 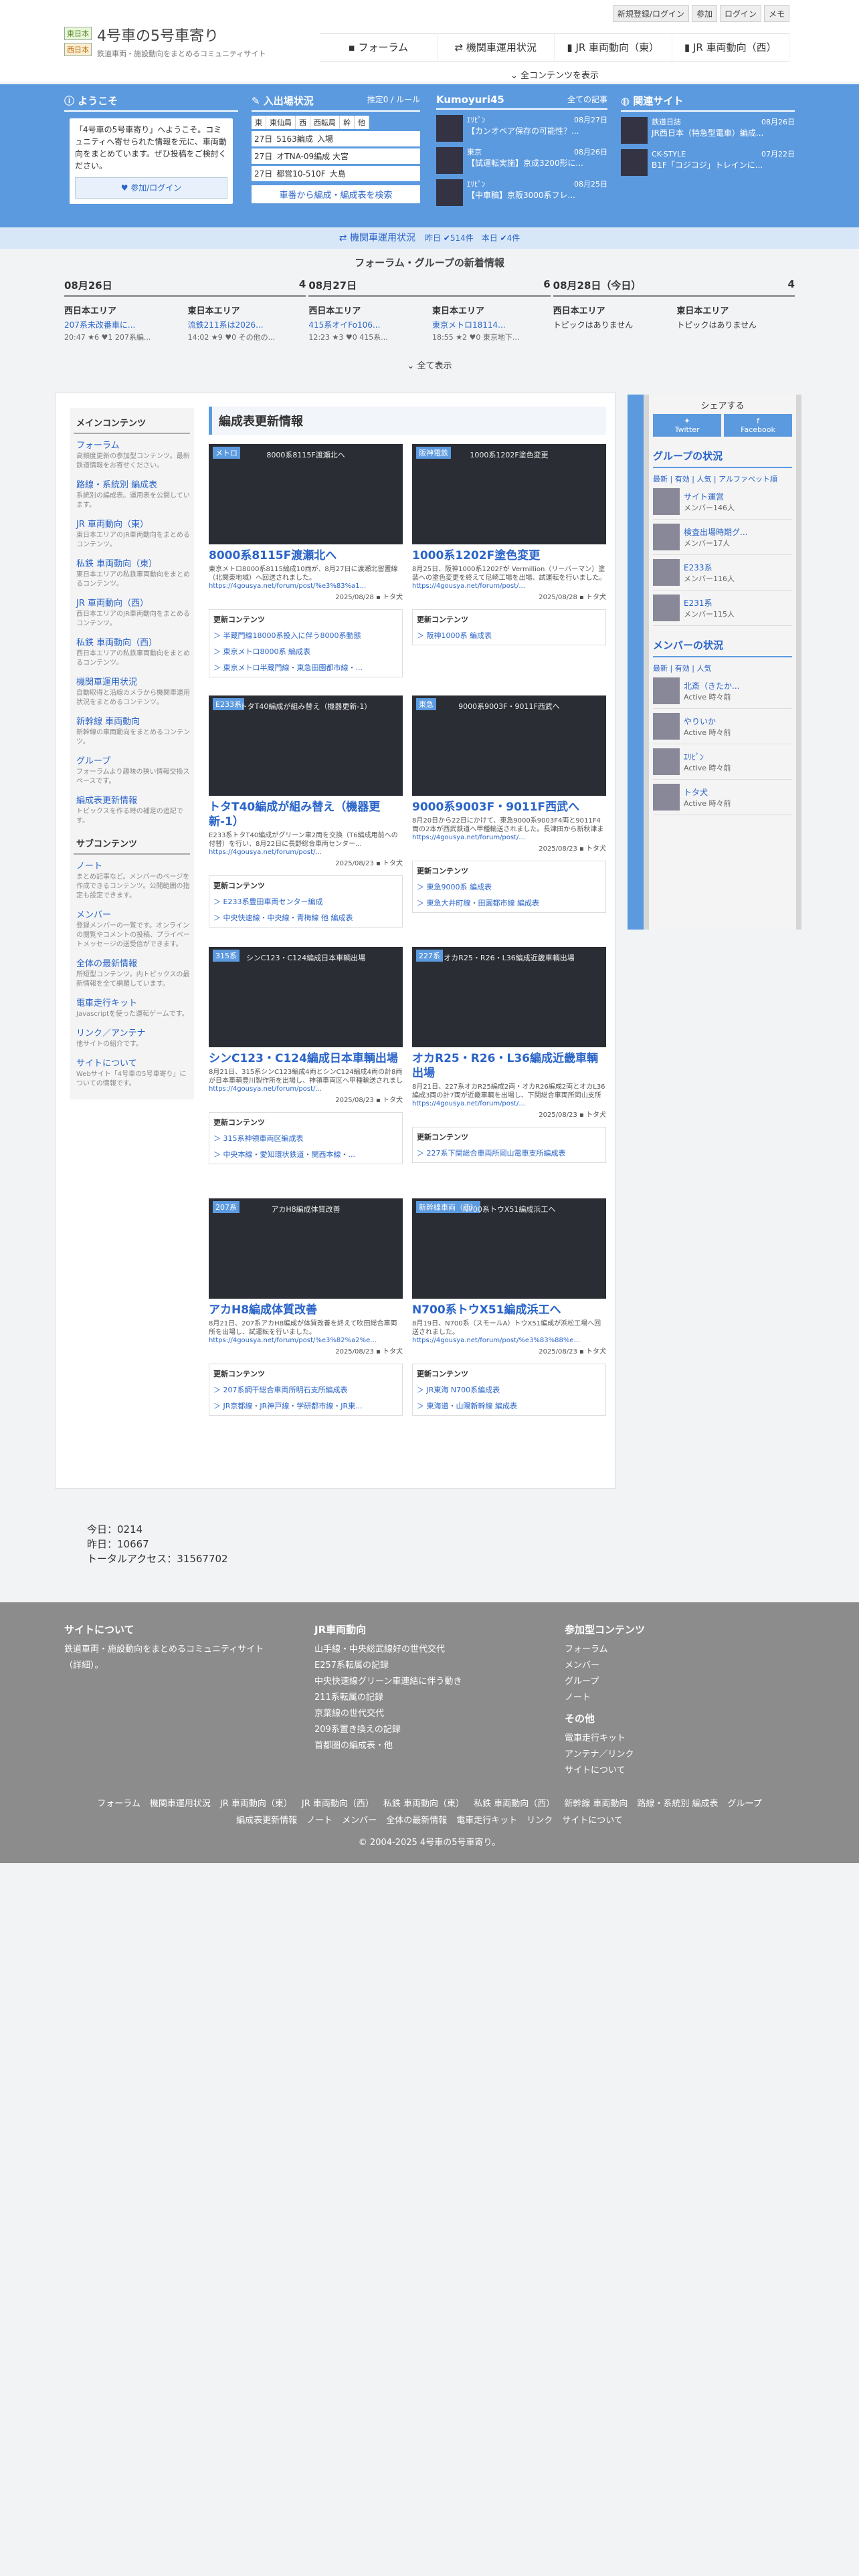 I want to click on footer-nav-link: リンク, so click(x=540, y=1819).